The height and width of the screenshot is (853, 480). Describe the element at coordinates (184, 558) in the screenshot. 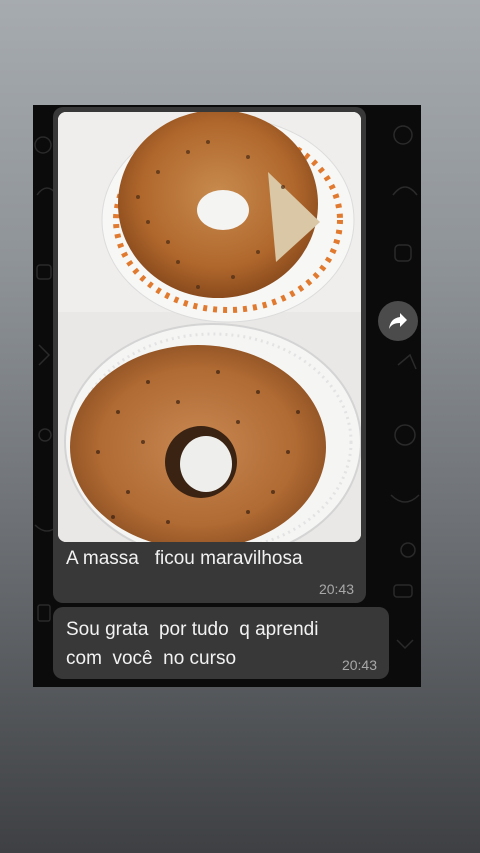

I see `image-caption: A massa ficou maravilhosa` at that location.